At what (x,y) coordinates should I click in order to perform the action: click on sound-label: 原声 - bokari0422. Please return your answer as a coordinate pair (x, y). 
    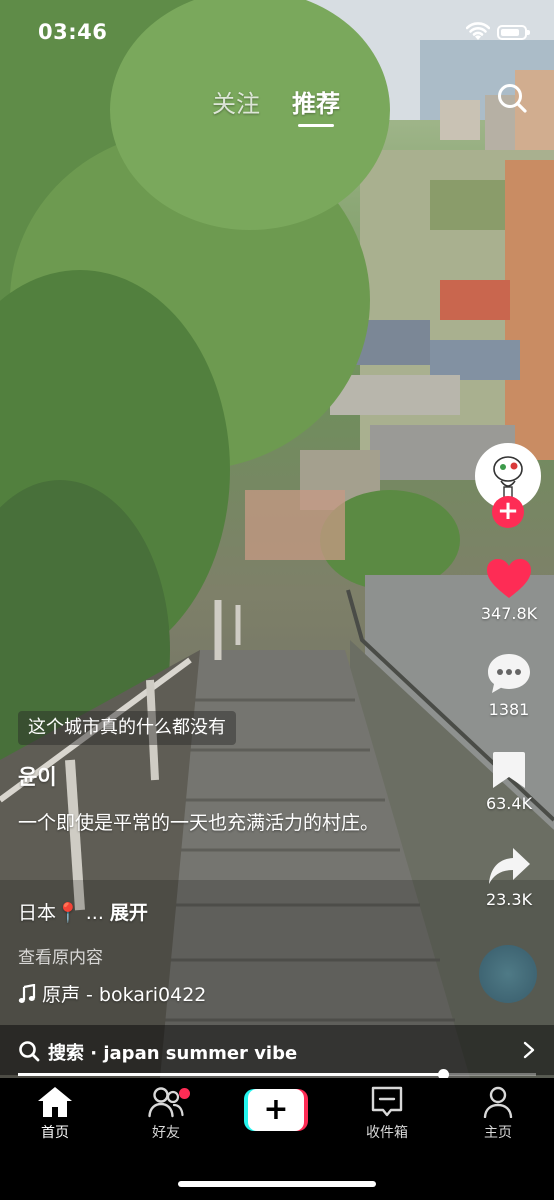
    Looking at the image, I should click on (112, 993).